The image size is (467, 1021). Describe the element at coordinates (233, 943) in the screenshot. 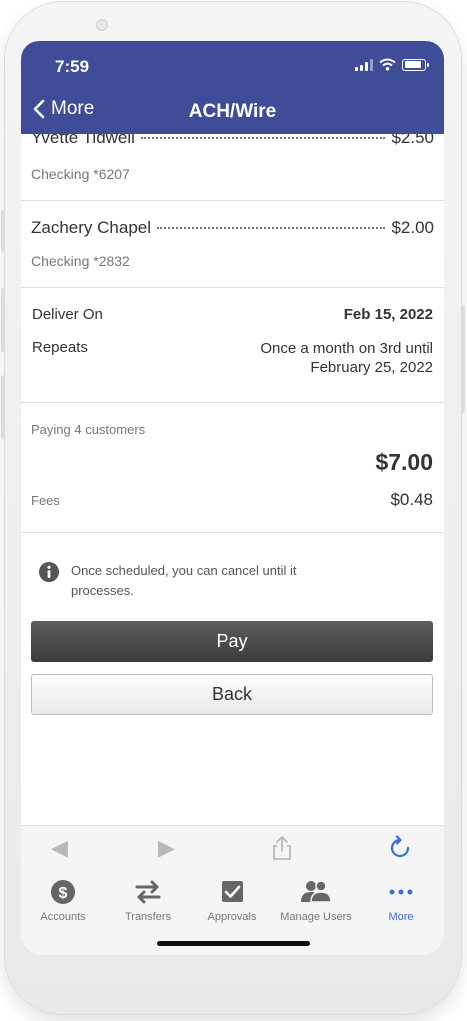

I see `home-indicator` at that location.